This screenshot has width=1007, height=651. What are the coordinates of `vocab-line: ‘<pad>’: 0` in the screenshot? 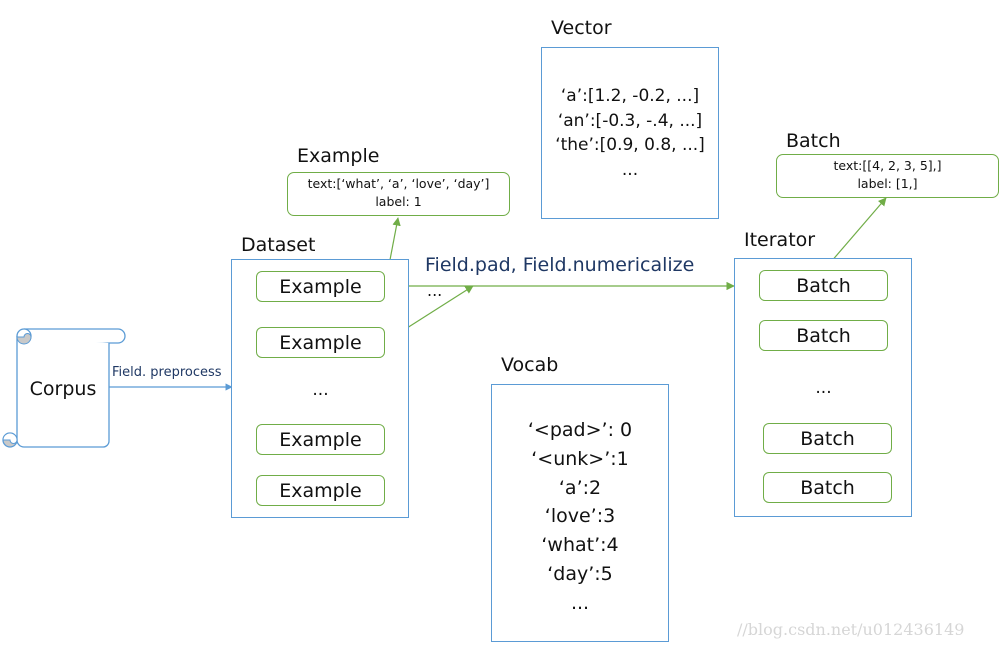 It's located at (580, 430).